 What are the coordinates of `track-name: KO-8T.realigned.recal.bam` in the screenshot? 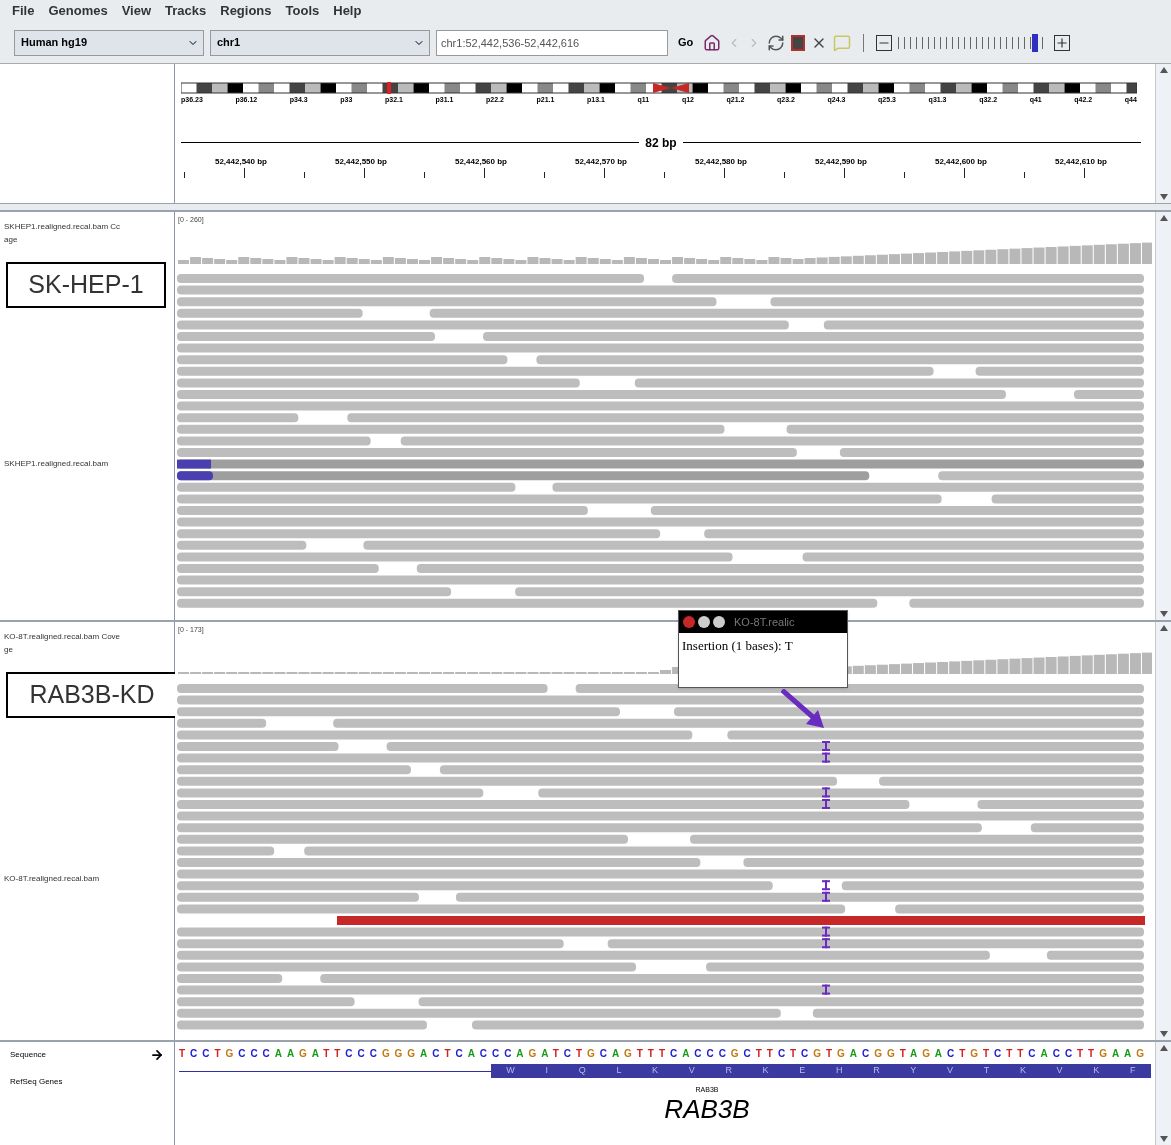 It's located at (52, 879).